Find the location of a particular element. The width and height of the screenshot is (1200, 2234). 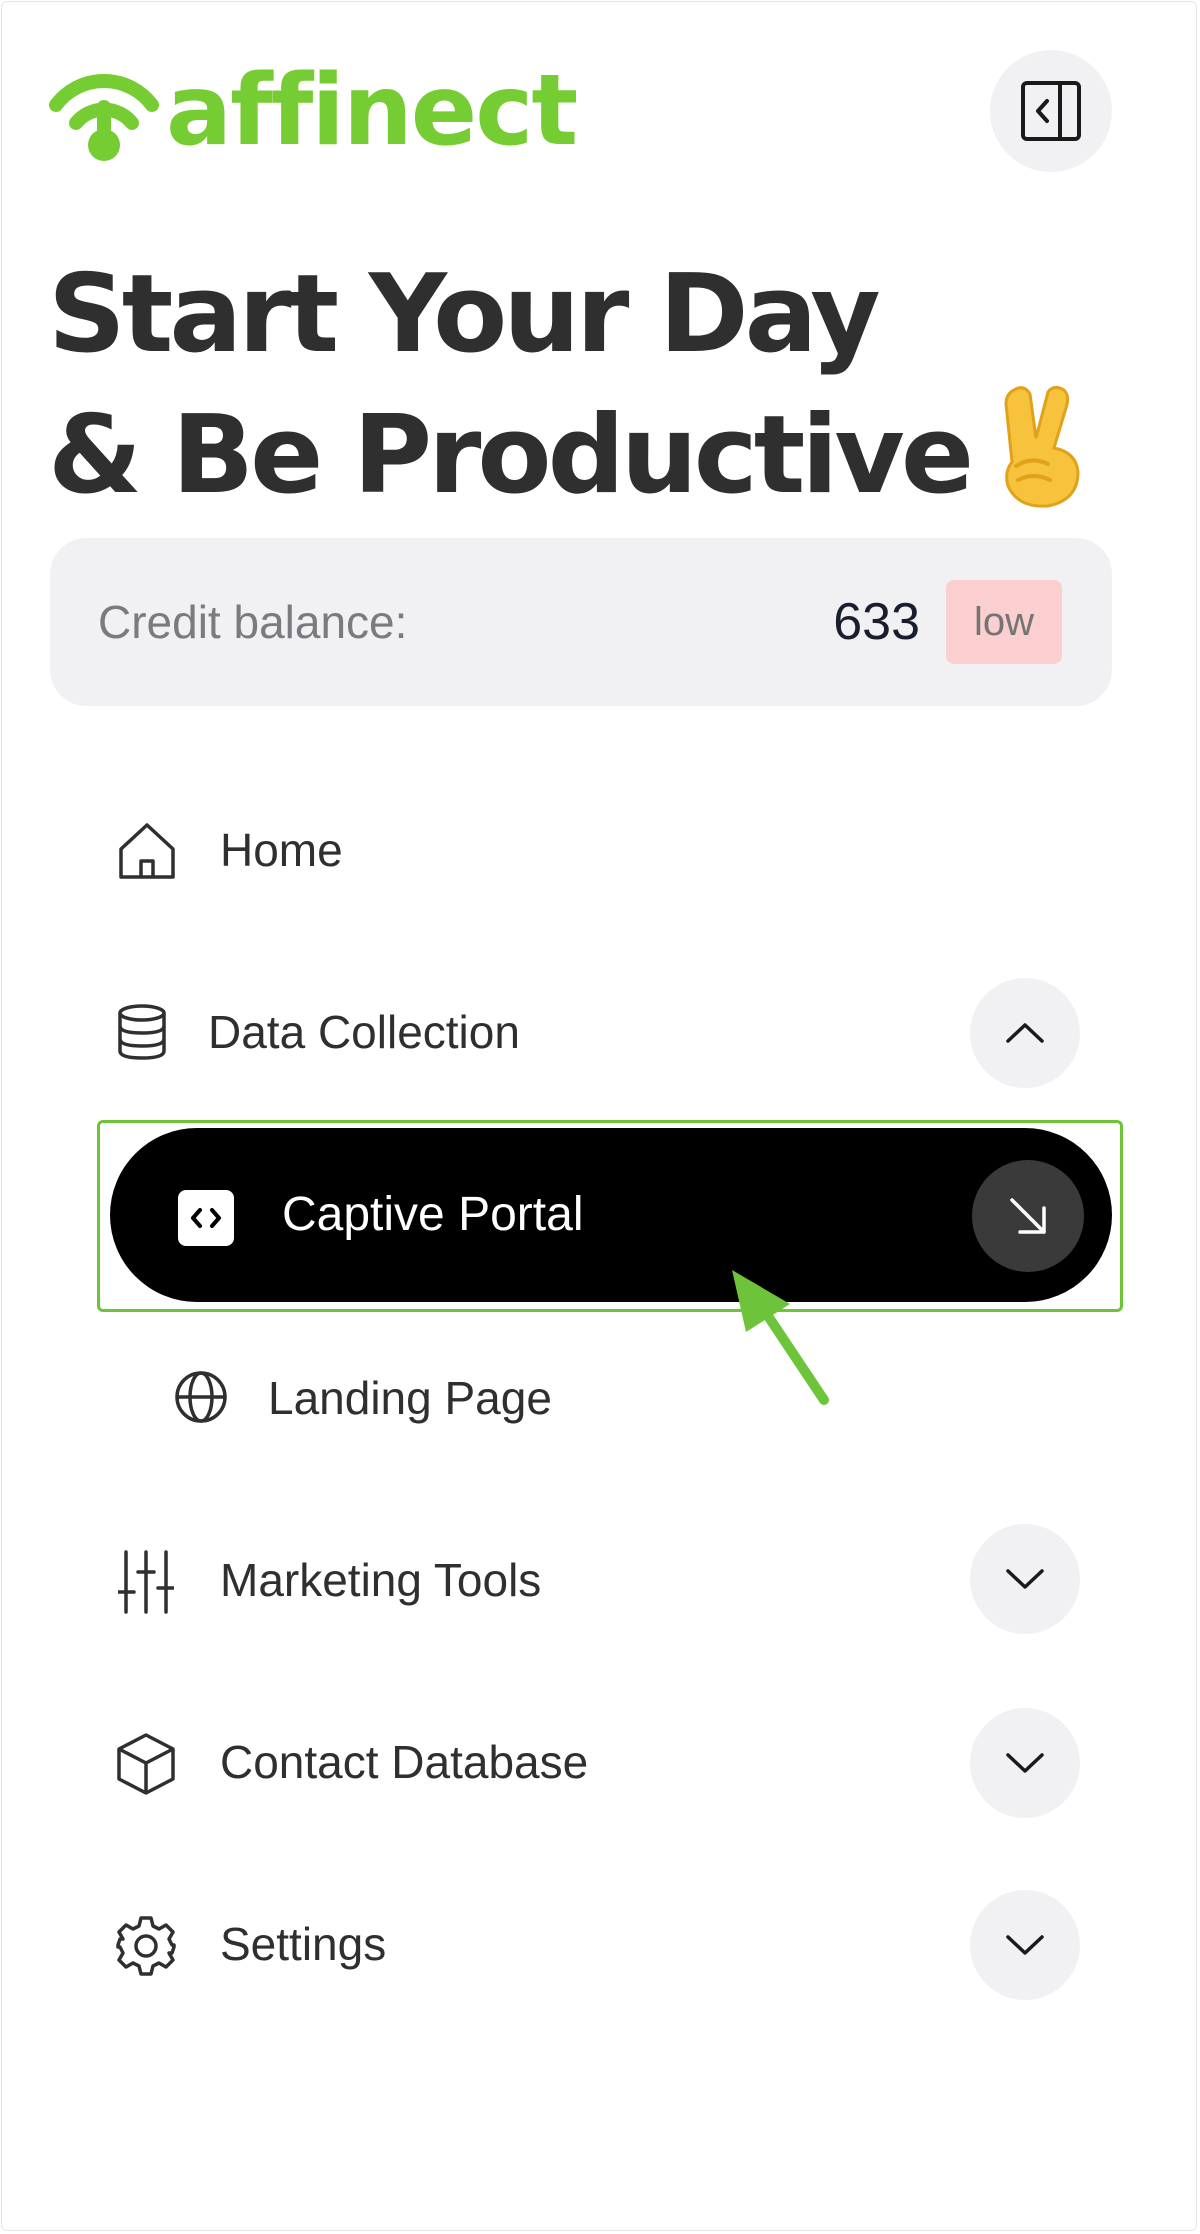

sidebar-collapse-icon is located at coordinates (1051, 111).